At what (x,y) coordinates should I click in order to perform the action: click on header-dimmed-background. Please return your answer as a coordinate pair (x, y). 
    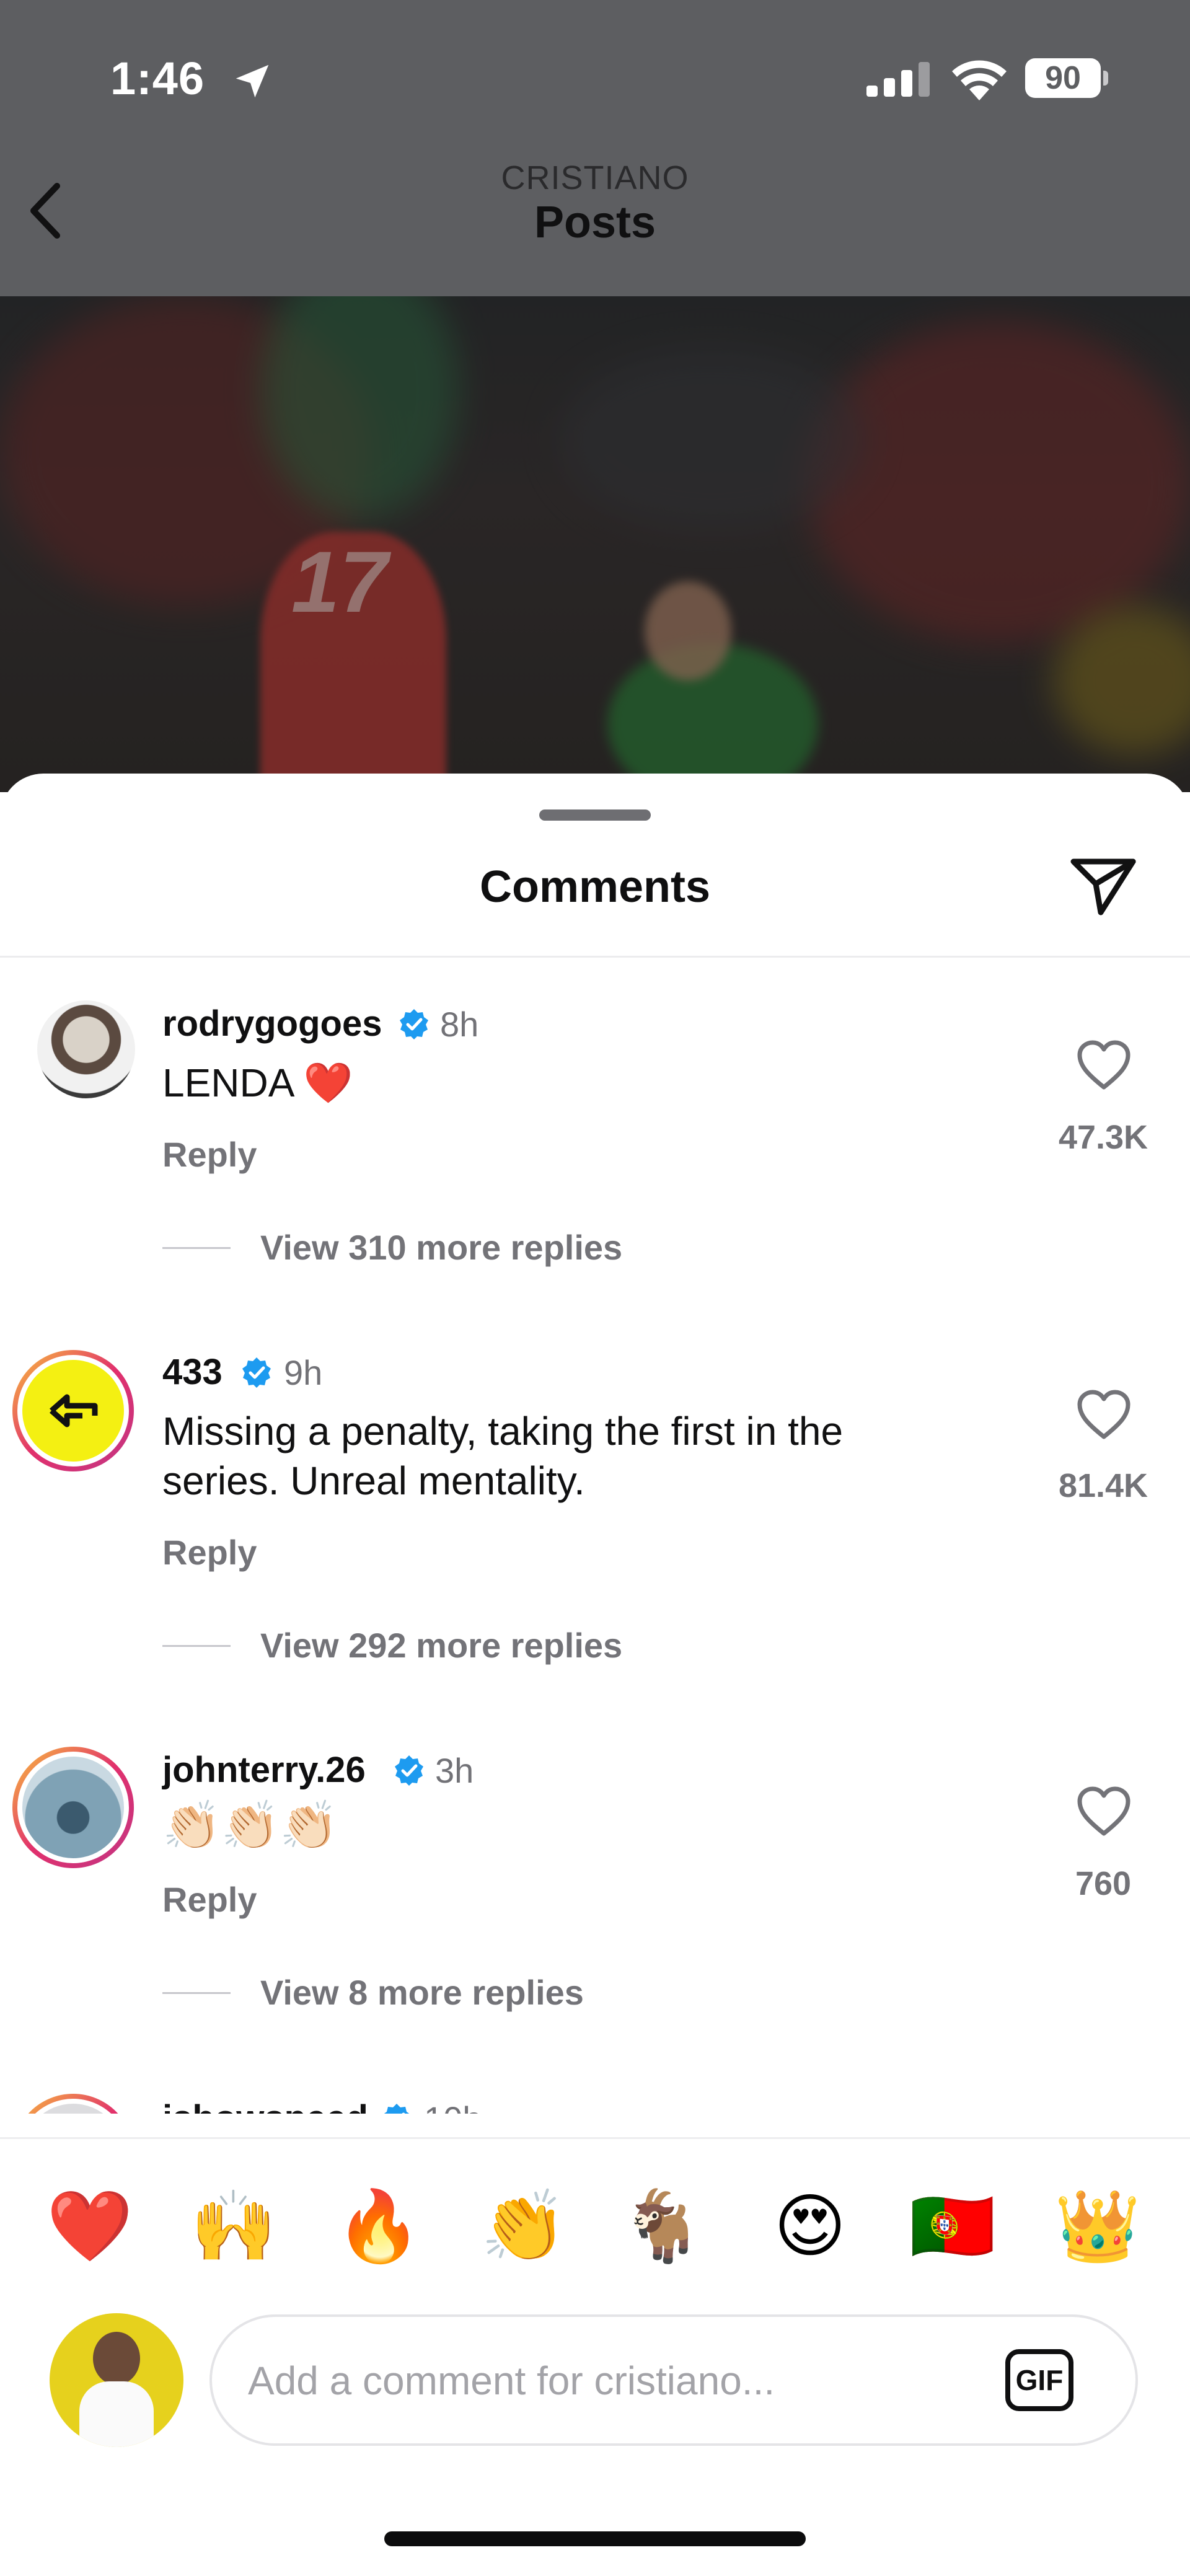
    Looking at the image, I should click on (595, 148).